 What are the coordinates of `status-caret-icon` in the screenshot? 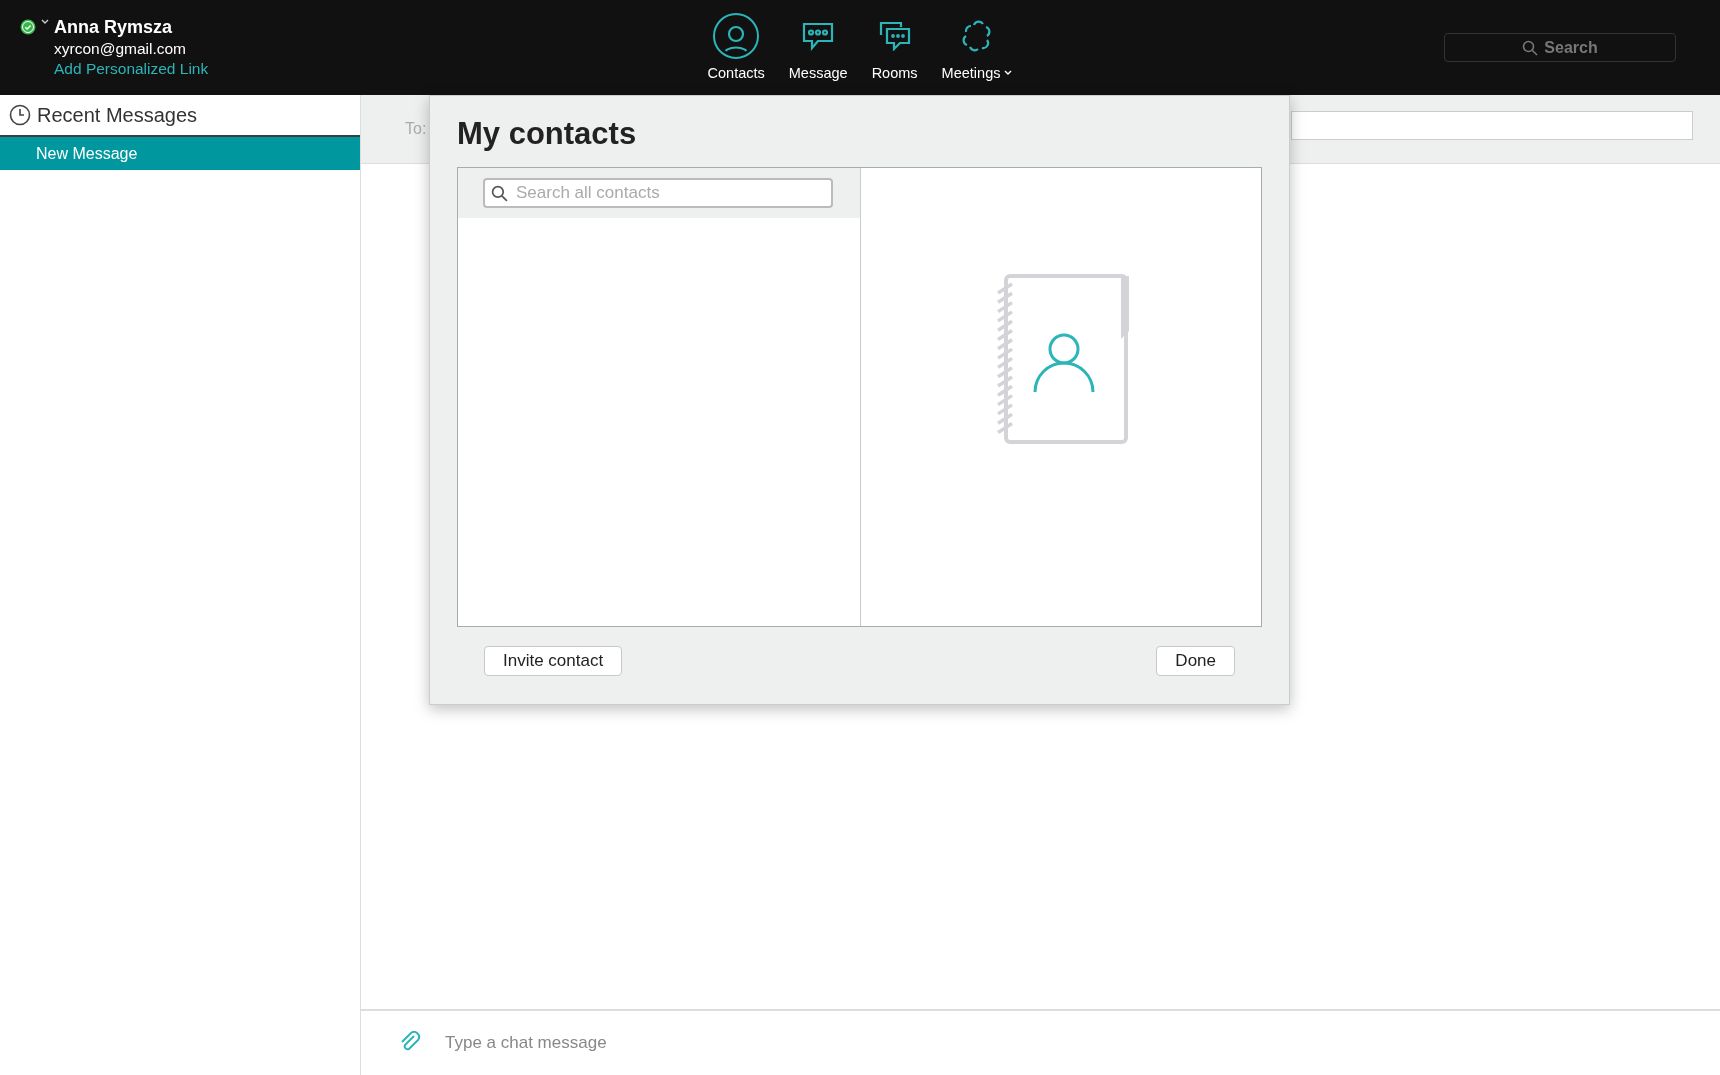 It's located at (45, 22).